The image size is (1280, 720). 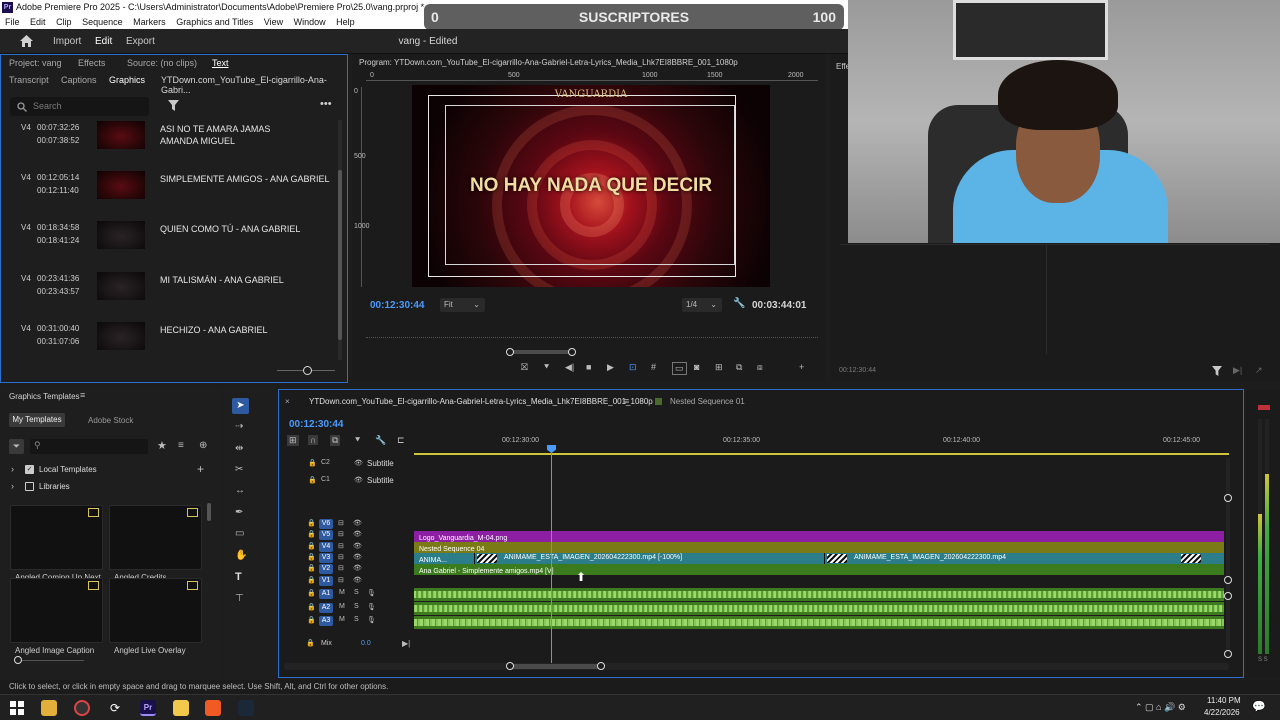 I want to click on menu-graphics: Graphics and Titles, so click(x=214, y=22).